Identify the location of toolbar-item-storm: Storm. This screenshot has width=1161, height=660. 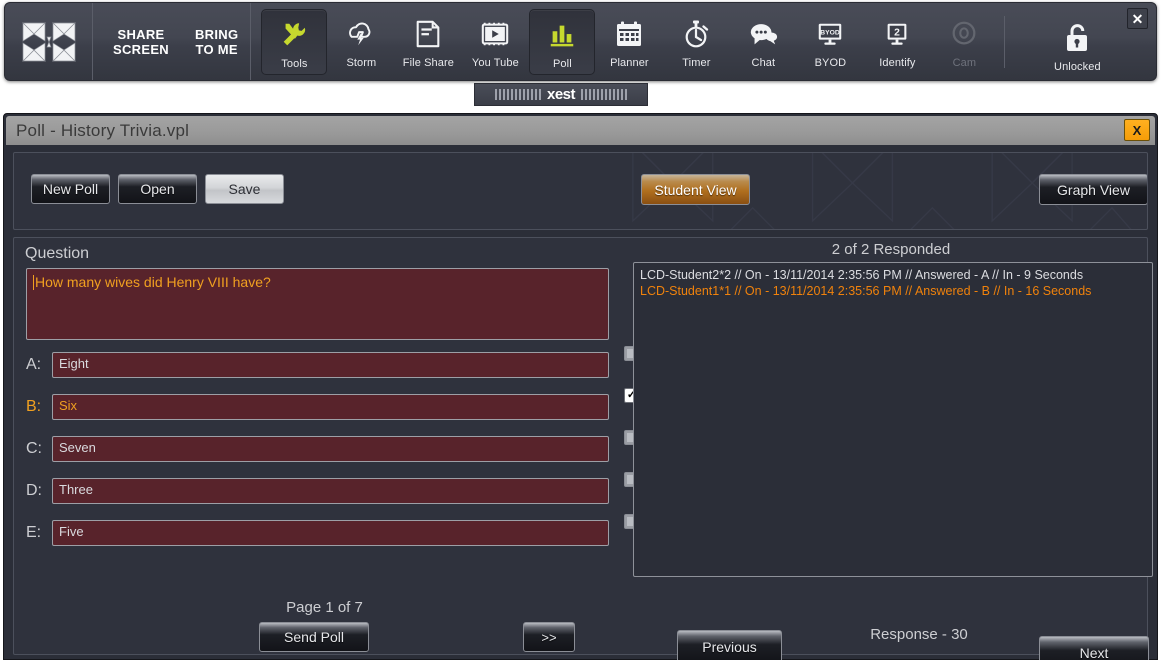
(361, 42).